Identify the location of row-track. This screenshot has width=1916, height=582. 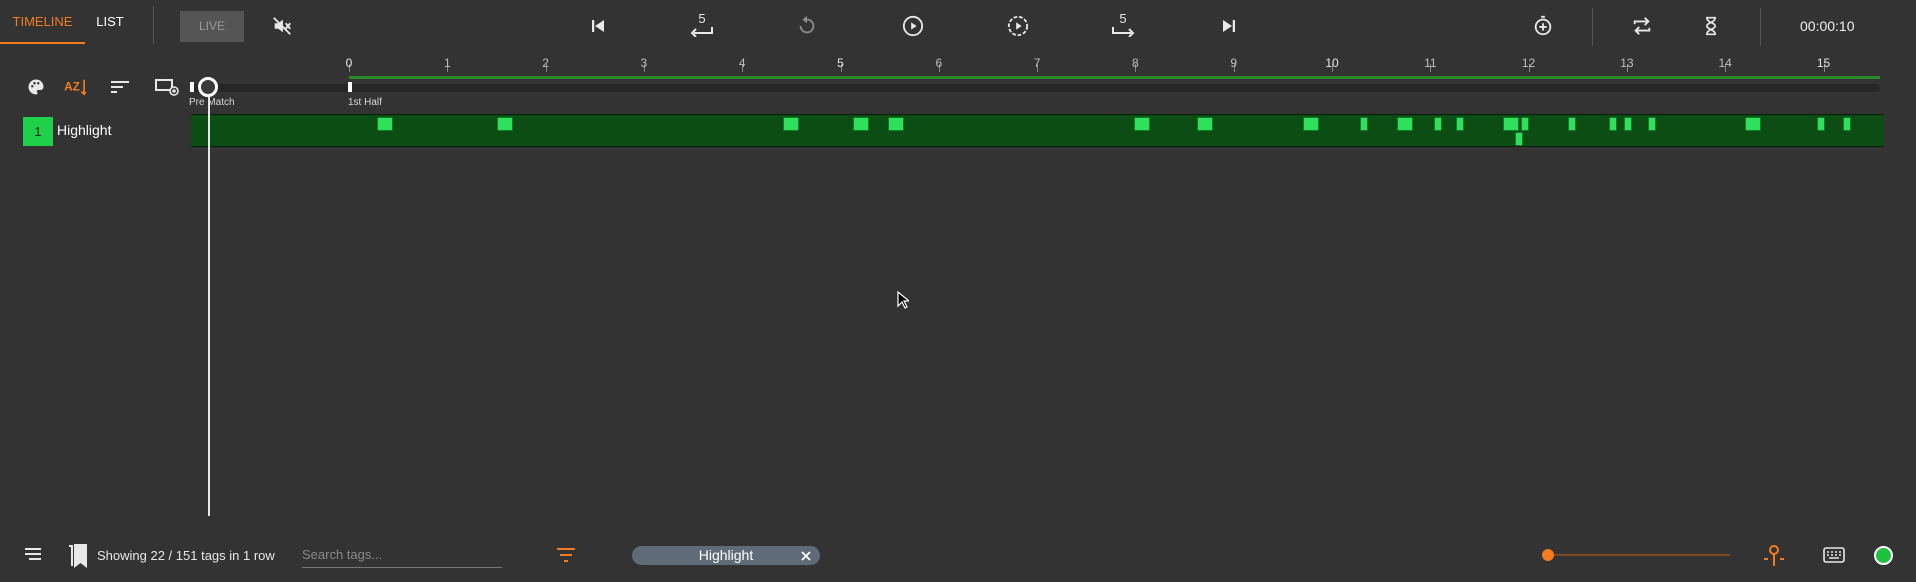
(1037, 130).